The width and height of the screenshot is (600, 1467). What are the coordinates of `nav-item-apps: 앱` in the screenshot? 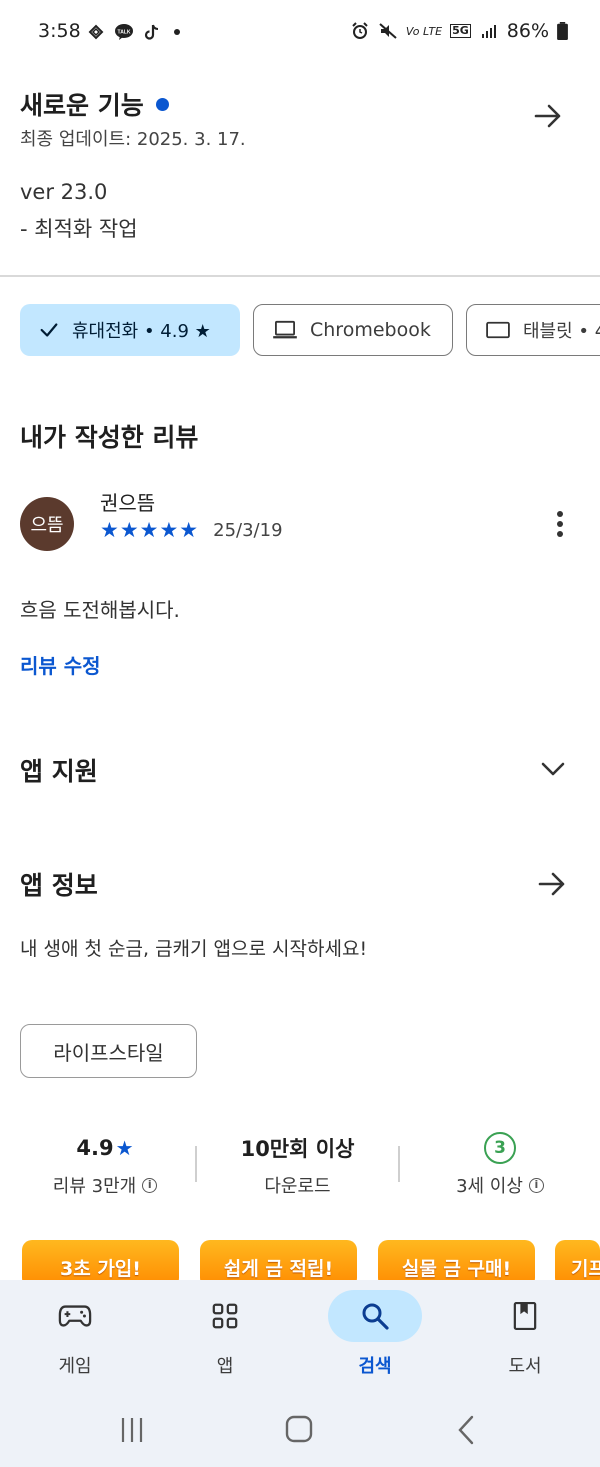 It's located at (225, 1341).